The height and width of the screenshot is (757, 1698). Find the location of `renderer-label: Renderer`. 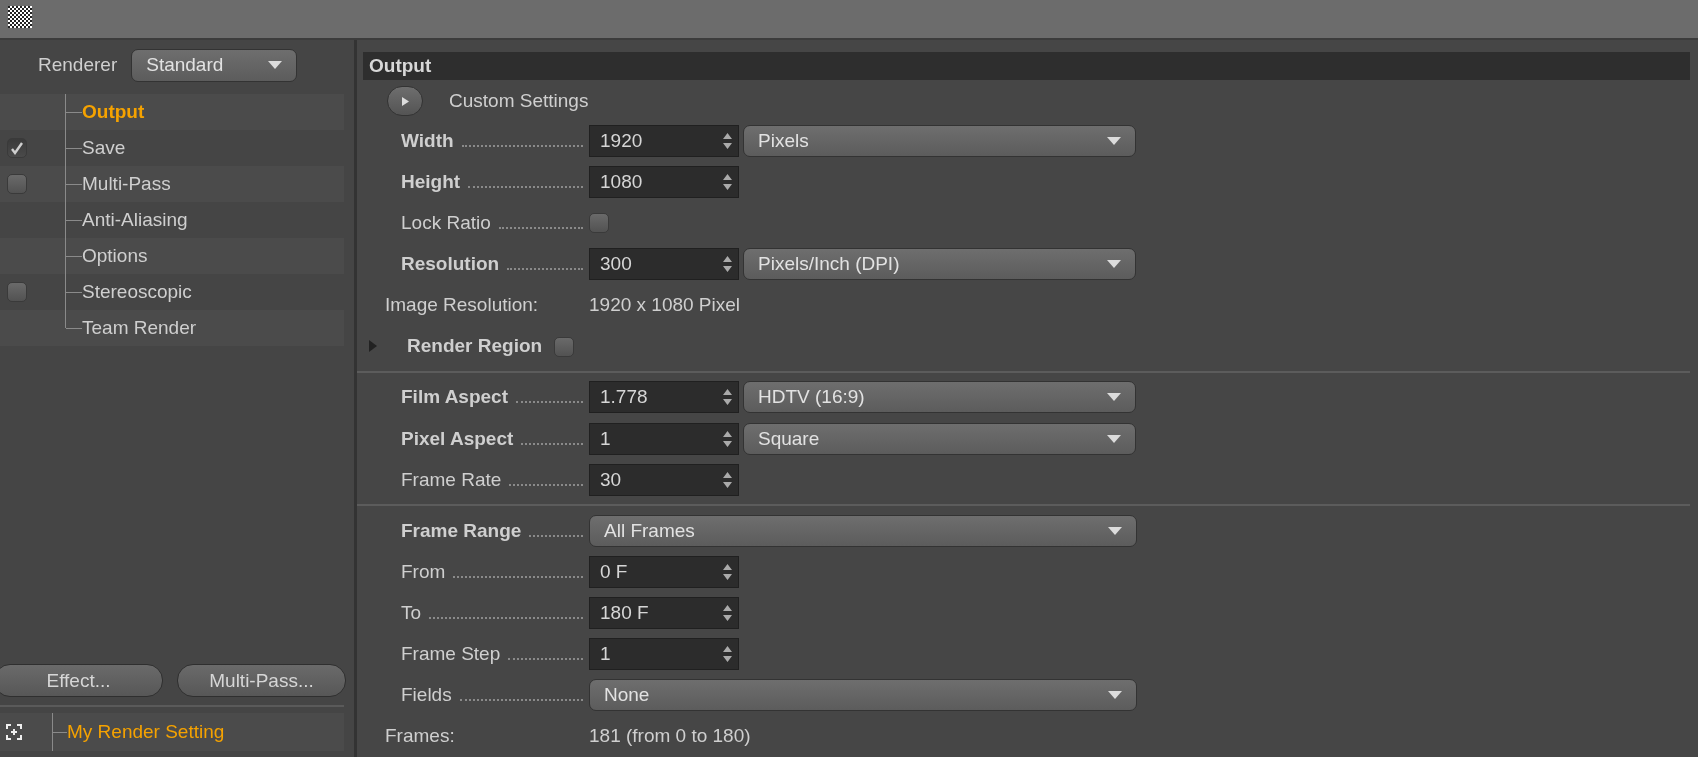

renderer-label: Renderer is located at coordinates (78, 65).